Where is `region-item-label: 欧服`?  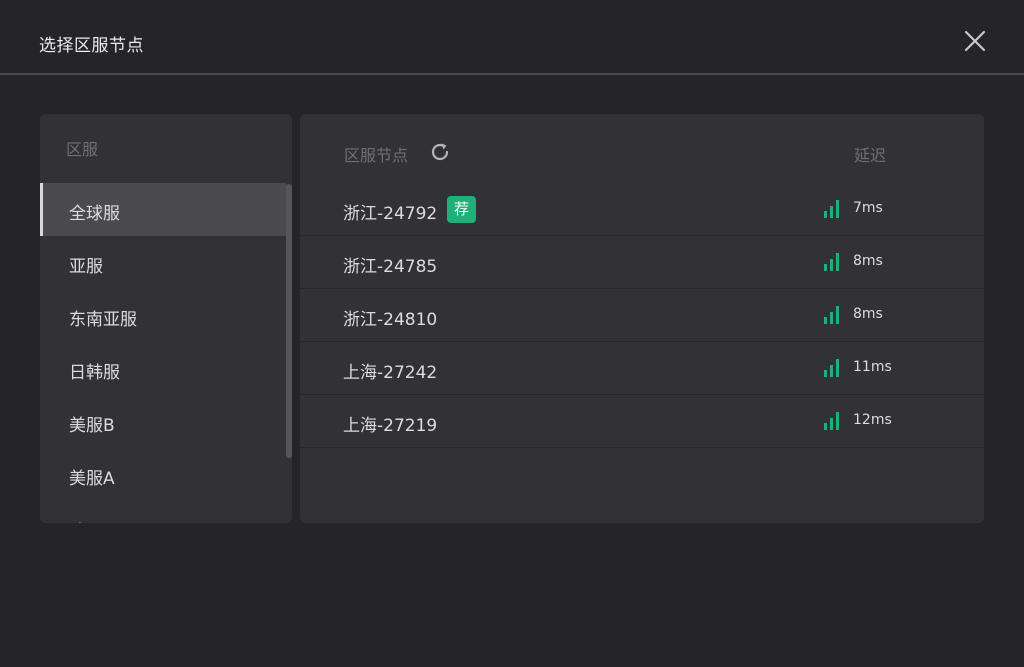
region-item-label: 欧服 is located at coordinates (86, 520).